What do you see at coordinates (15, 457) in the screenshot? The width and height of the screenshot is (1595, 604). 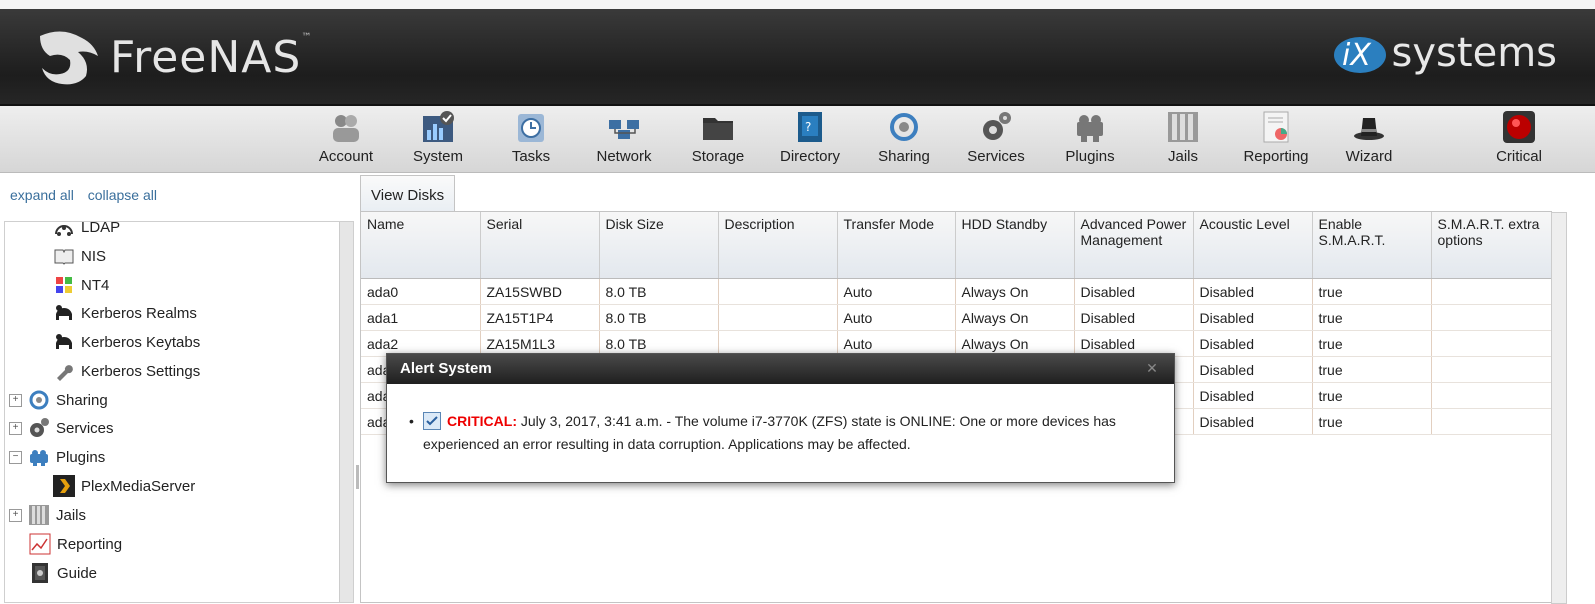 I see `collapse-toggle: −` at bounding box center [15, 457].